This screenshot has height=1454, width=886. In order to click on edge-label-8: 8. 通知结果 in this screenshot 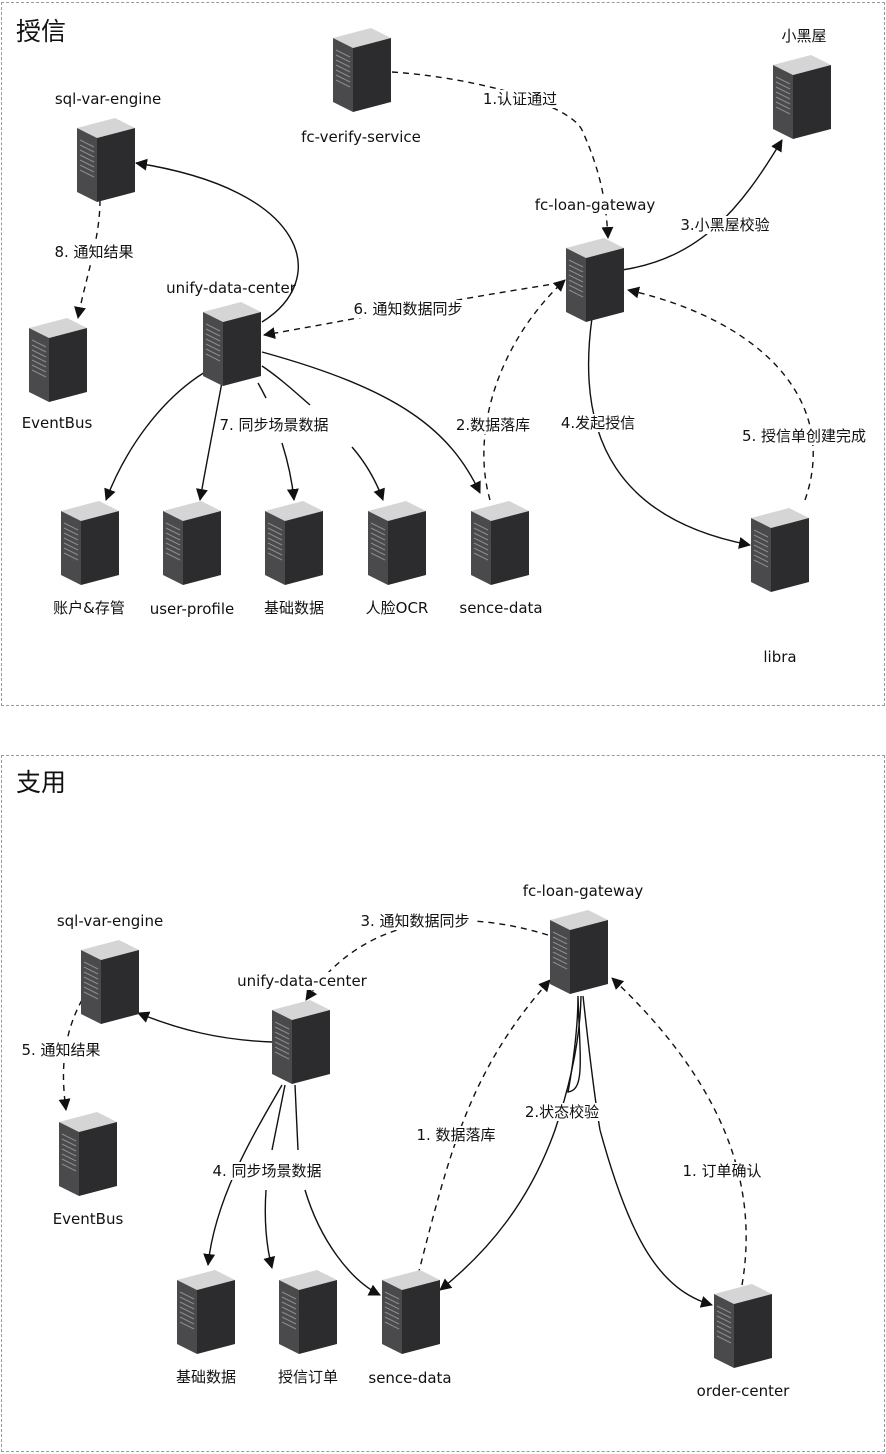, I will do `click(94, 252)`.